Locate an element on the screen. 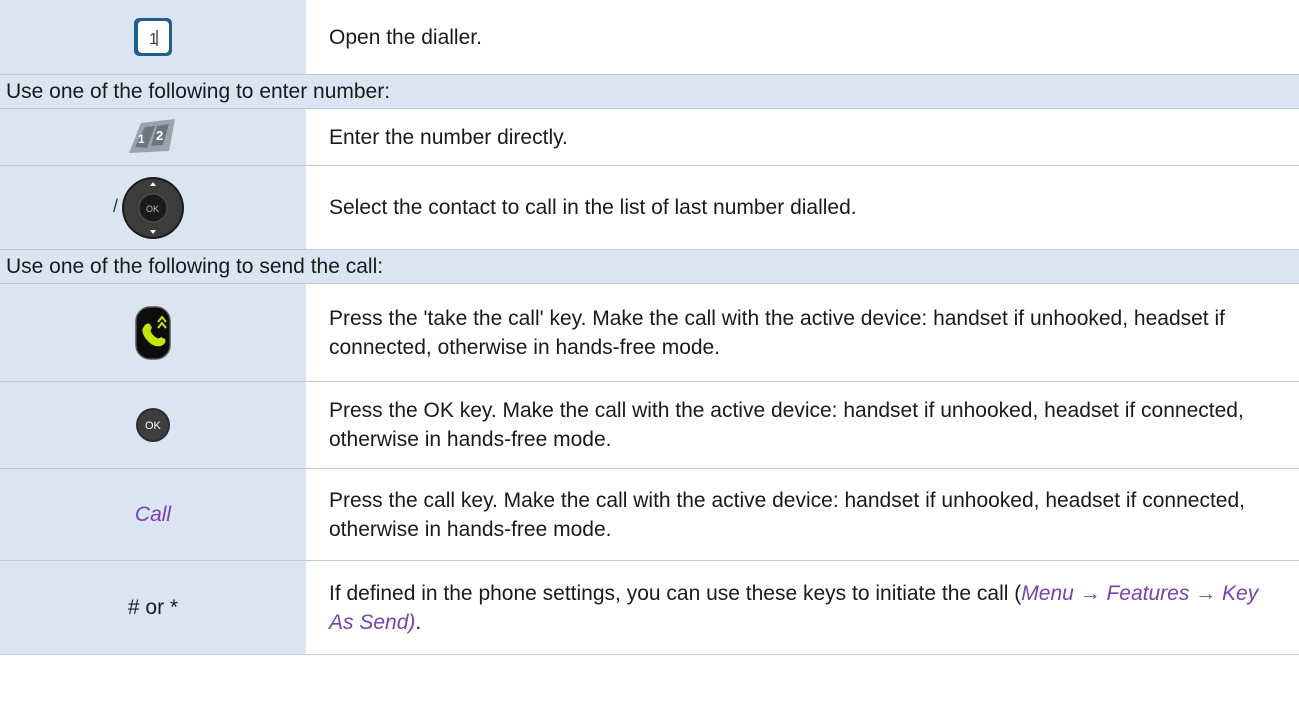 The image size is (1299, 718). row-text-end: . is located at coordinates (418, 622).